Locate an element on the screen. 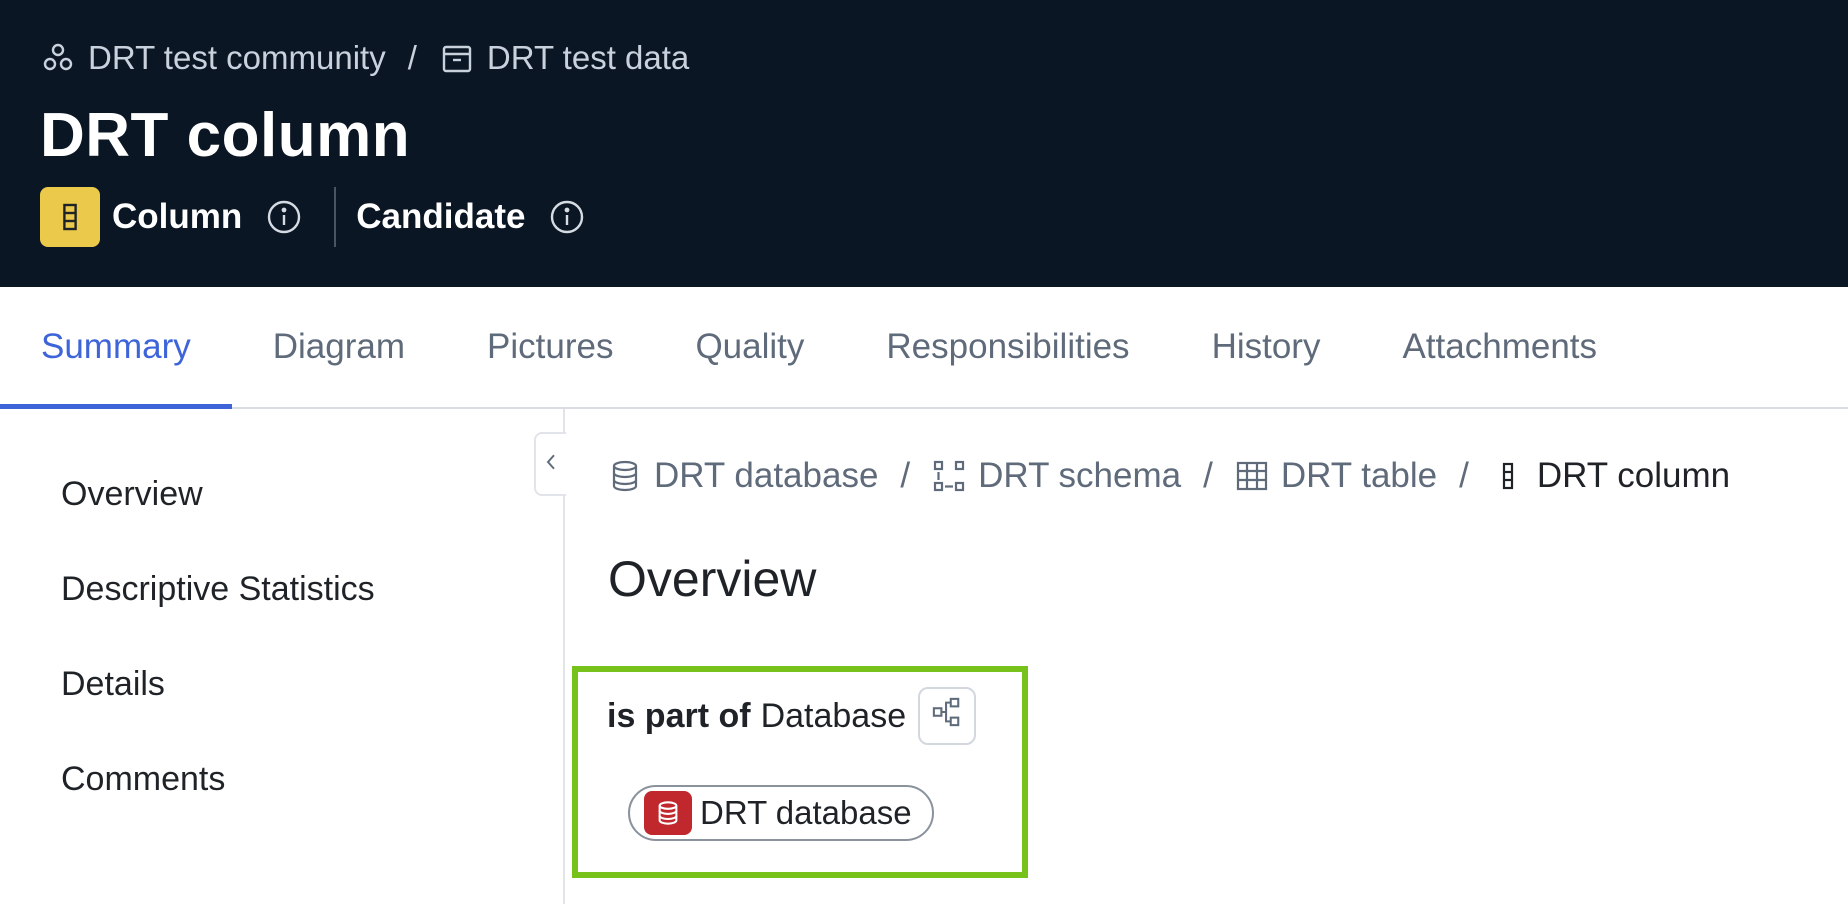  tab-diagram: Diagram is located at coordinates (339, 347).